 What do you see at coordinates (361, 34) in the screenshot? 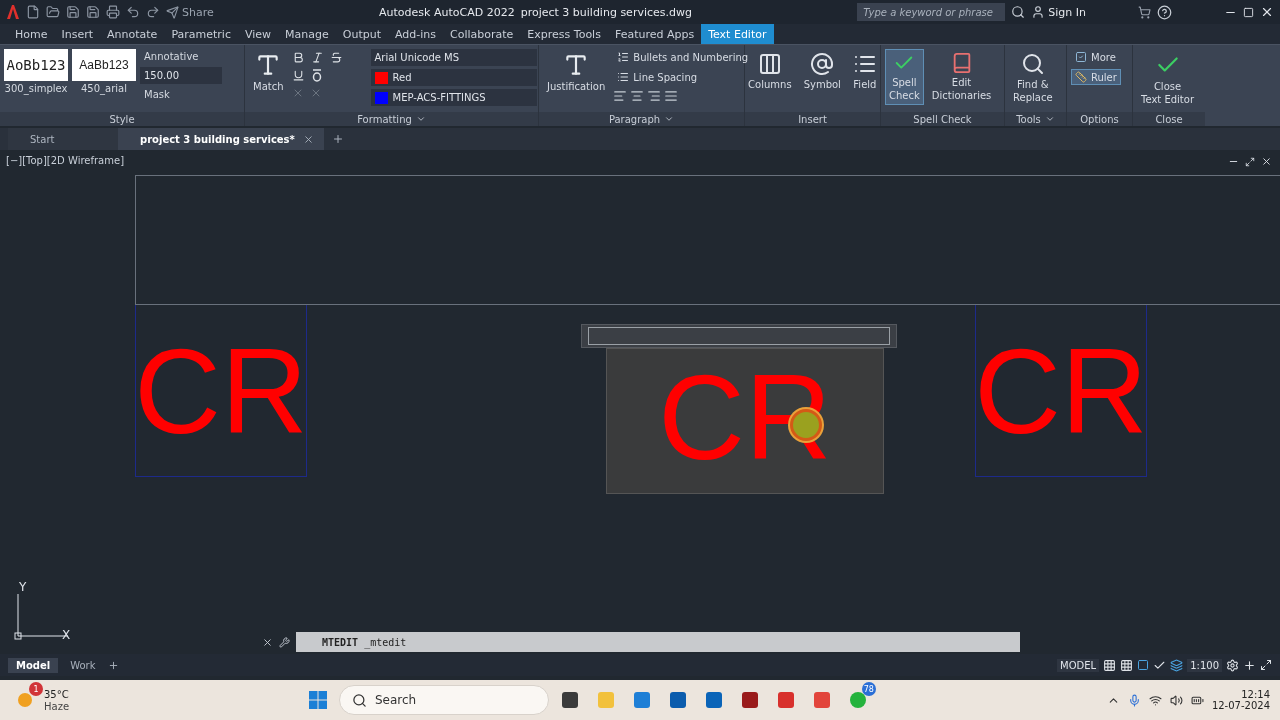
I see `ribbon-tab: Output` at bounding box center [361, 34].